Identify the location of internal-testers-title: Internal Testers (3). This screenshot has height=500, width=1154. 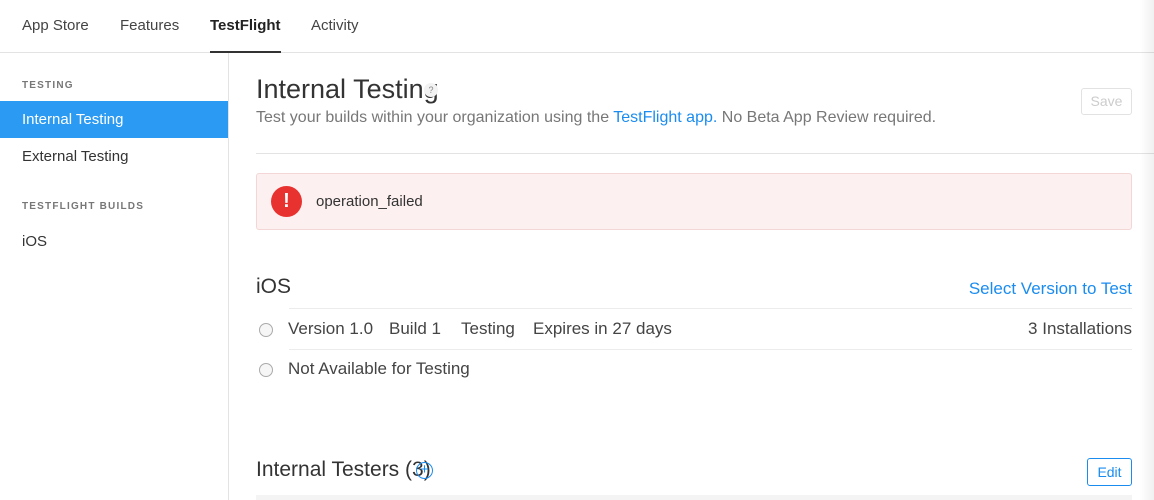
(343, 470).